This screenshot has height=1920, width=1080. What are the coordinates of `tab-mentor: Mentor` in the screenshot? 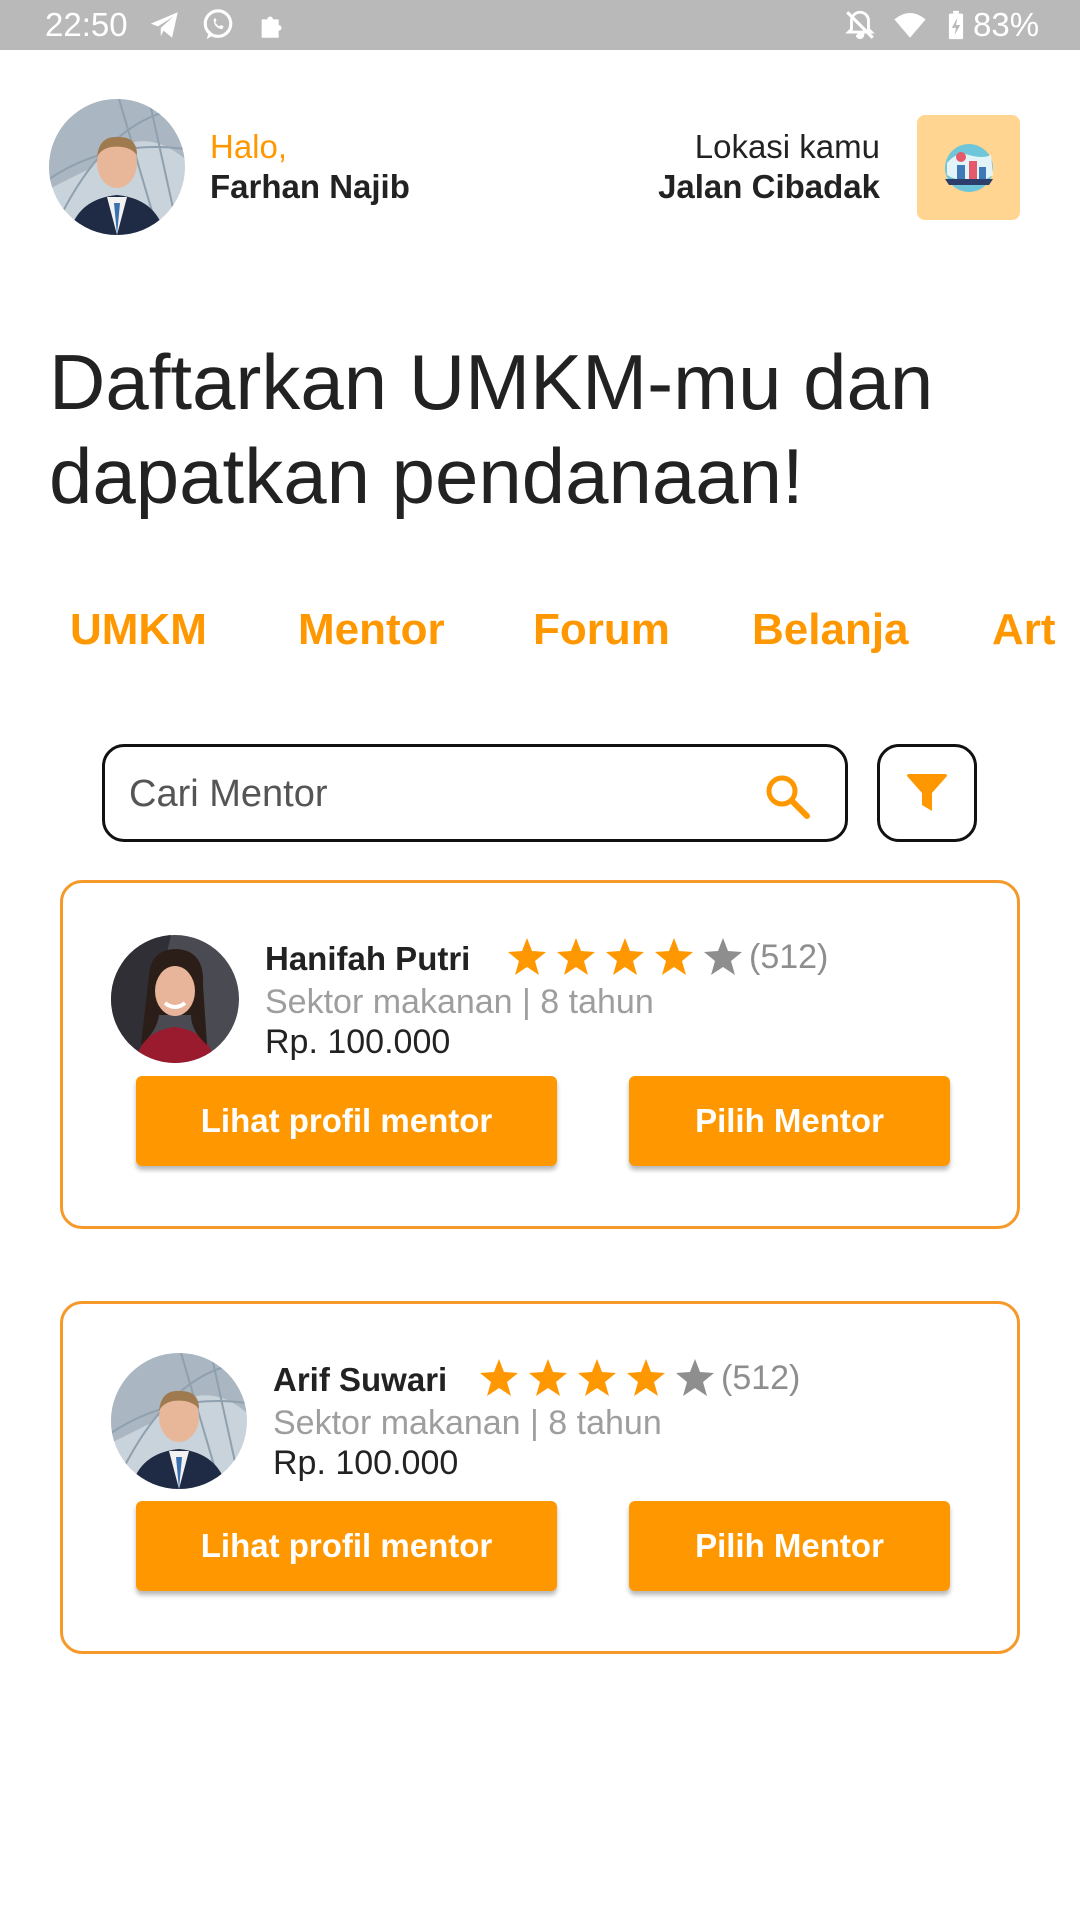 It's located at (371, 630).